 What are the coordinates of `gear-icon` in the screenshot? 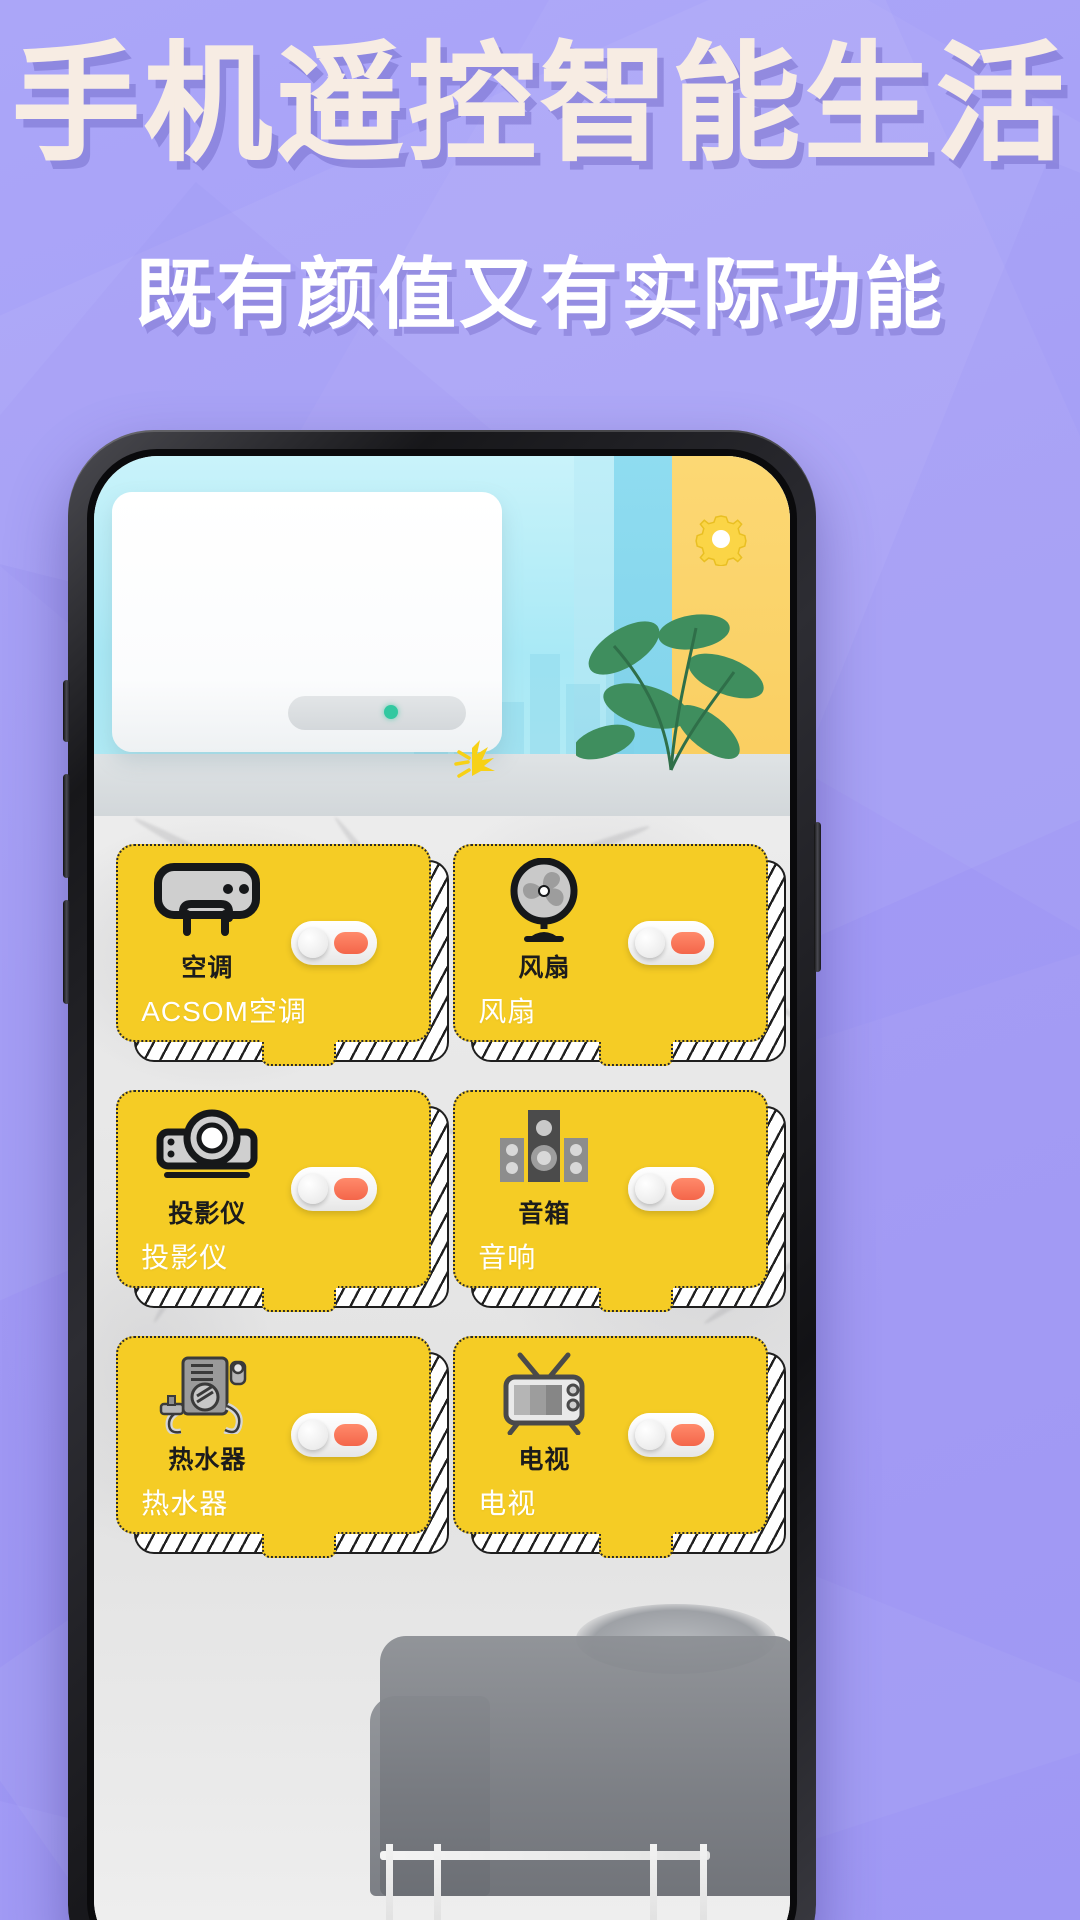 It's located at (721, 540).